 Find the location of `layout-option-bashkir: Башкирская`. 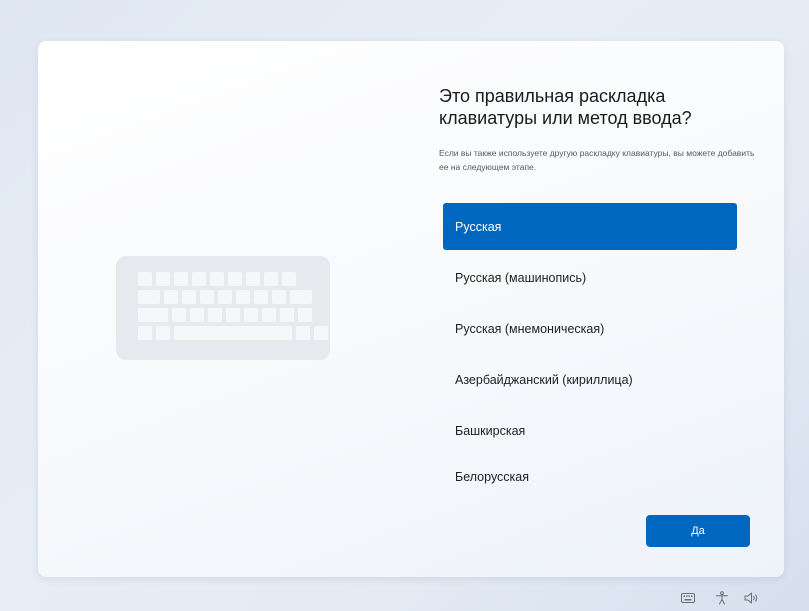

layout-option-bashkir: Башкирская is located at coordinates (590, 430).